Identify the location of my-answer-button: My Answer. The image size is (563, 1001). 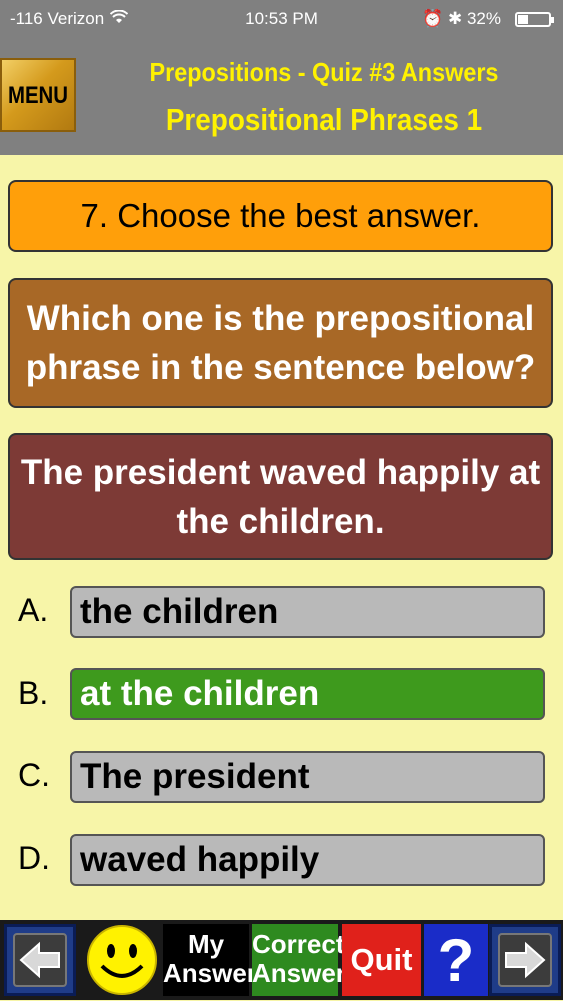
(210, 960).